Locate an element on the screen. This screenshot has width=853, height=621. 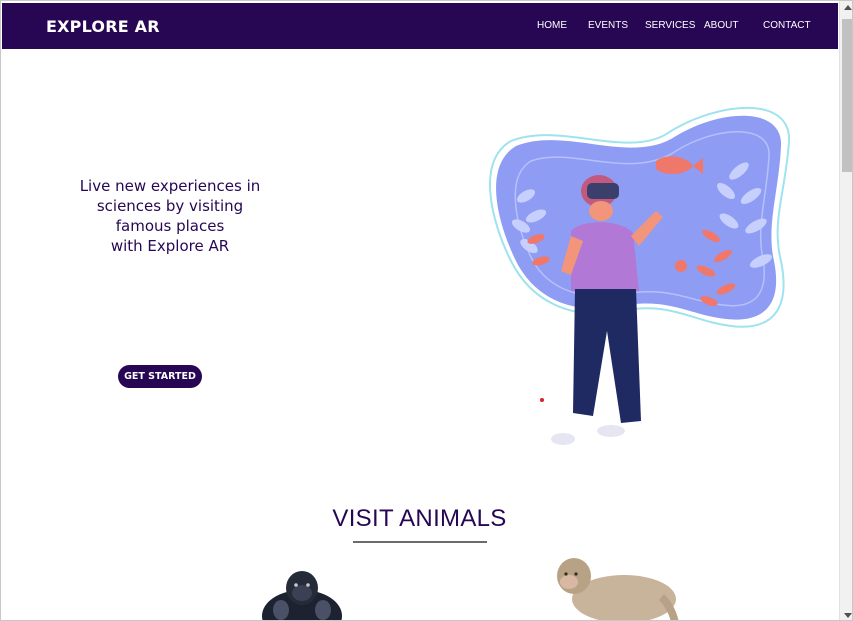
scroll-down-arrow-icon is located at coordinates (848, 615).